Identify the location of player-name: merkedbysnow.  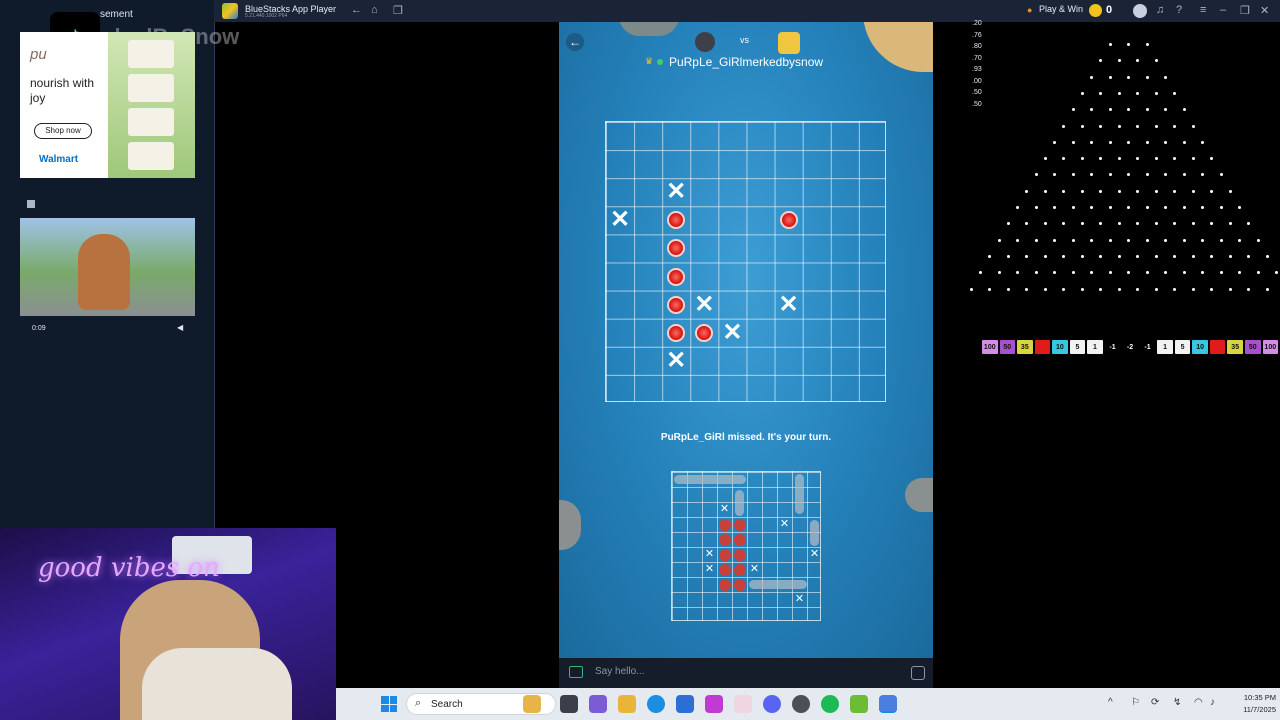
(783, 62).